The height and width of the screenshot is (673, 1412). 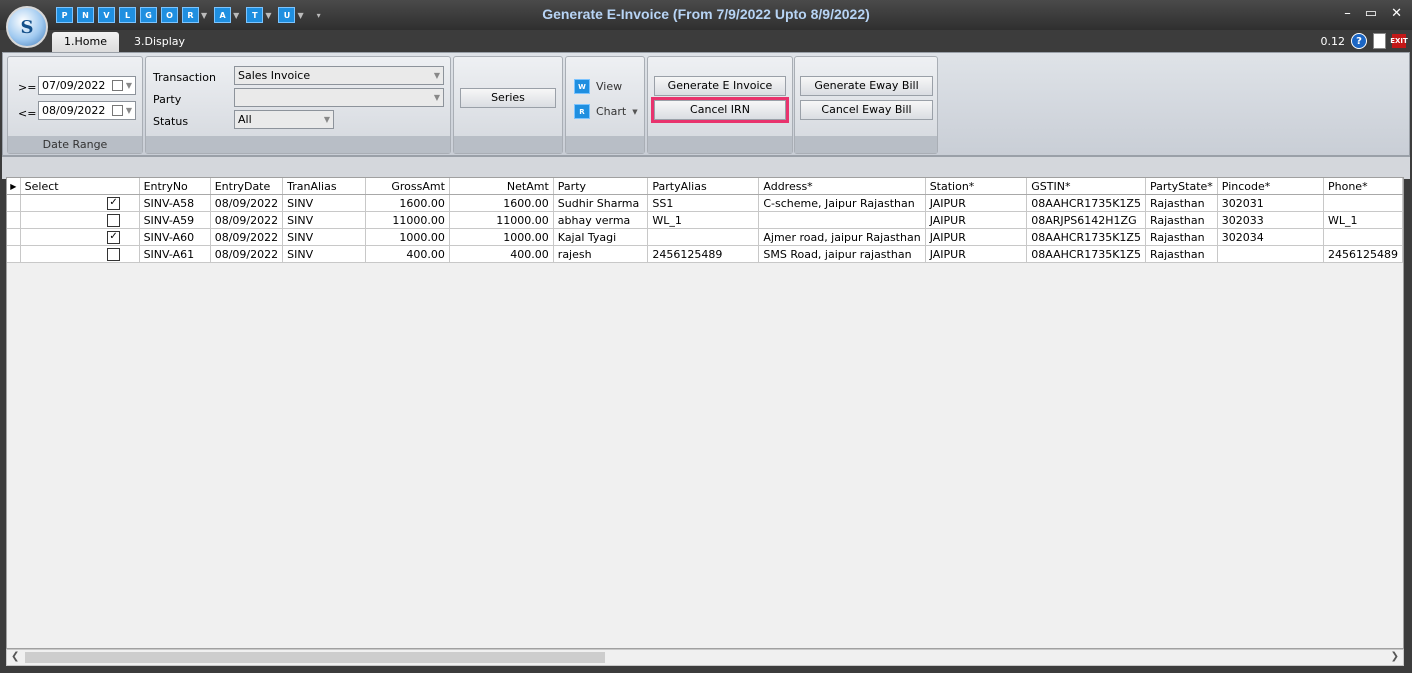 I want to click on column-header: Phone*, so click(x=1363, y=186).